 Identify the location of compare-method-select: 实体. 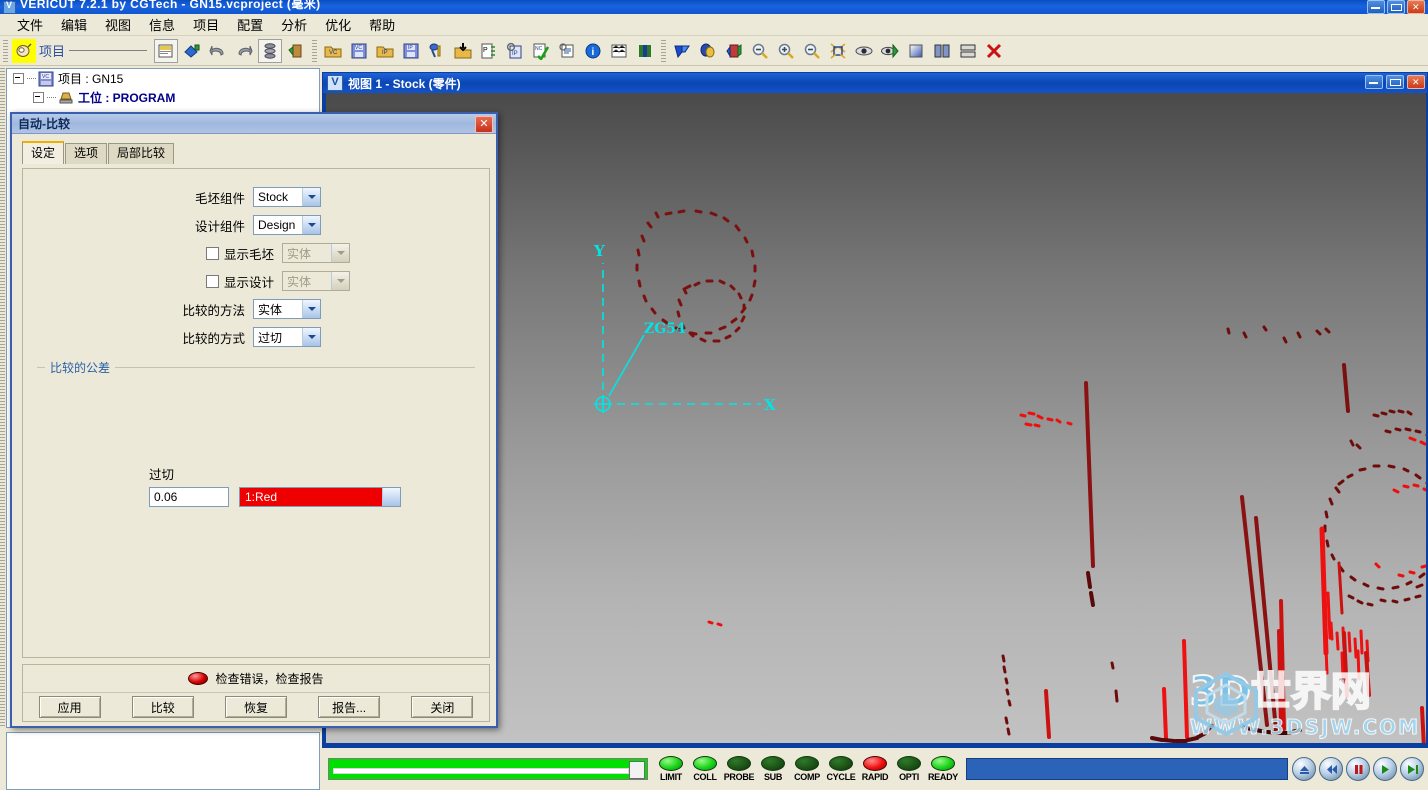
(287, 309).